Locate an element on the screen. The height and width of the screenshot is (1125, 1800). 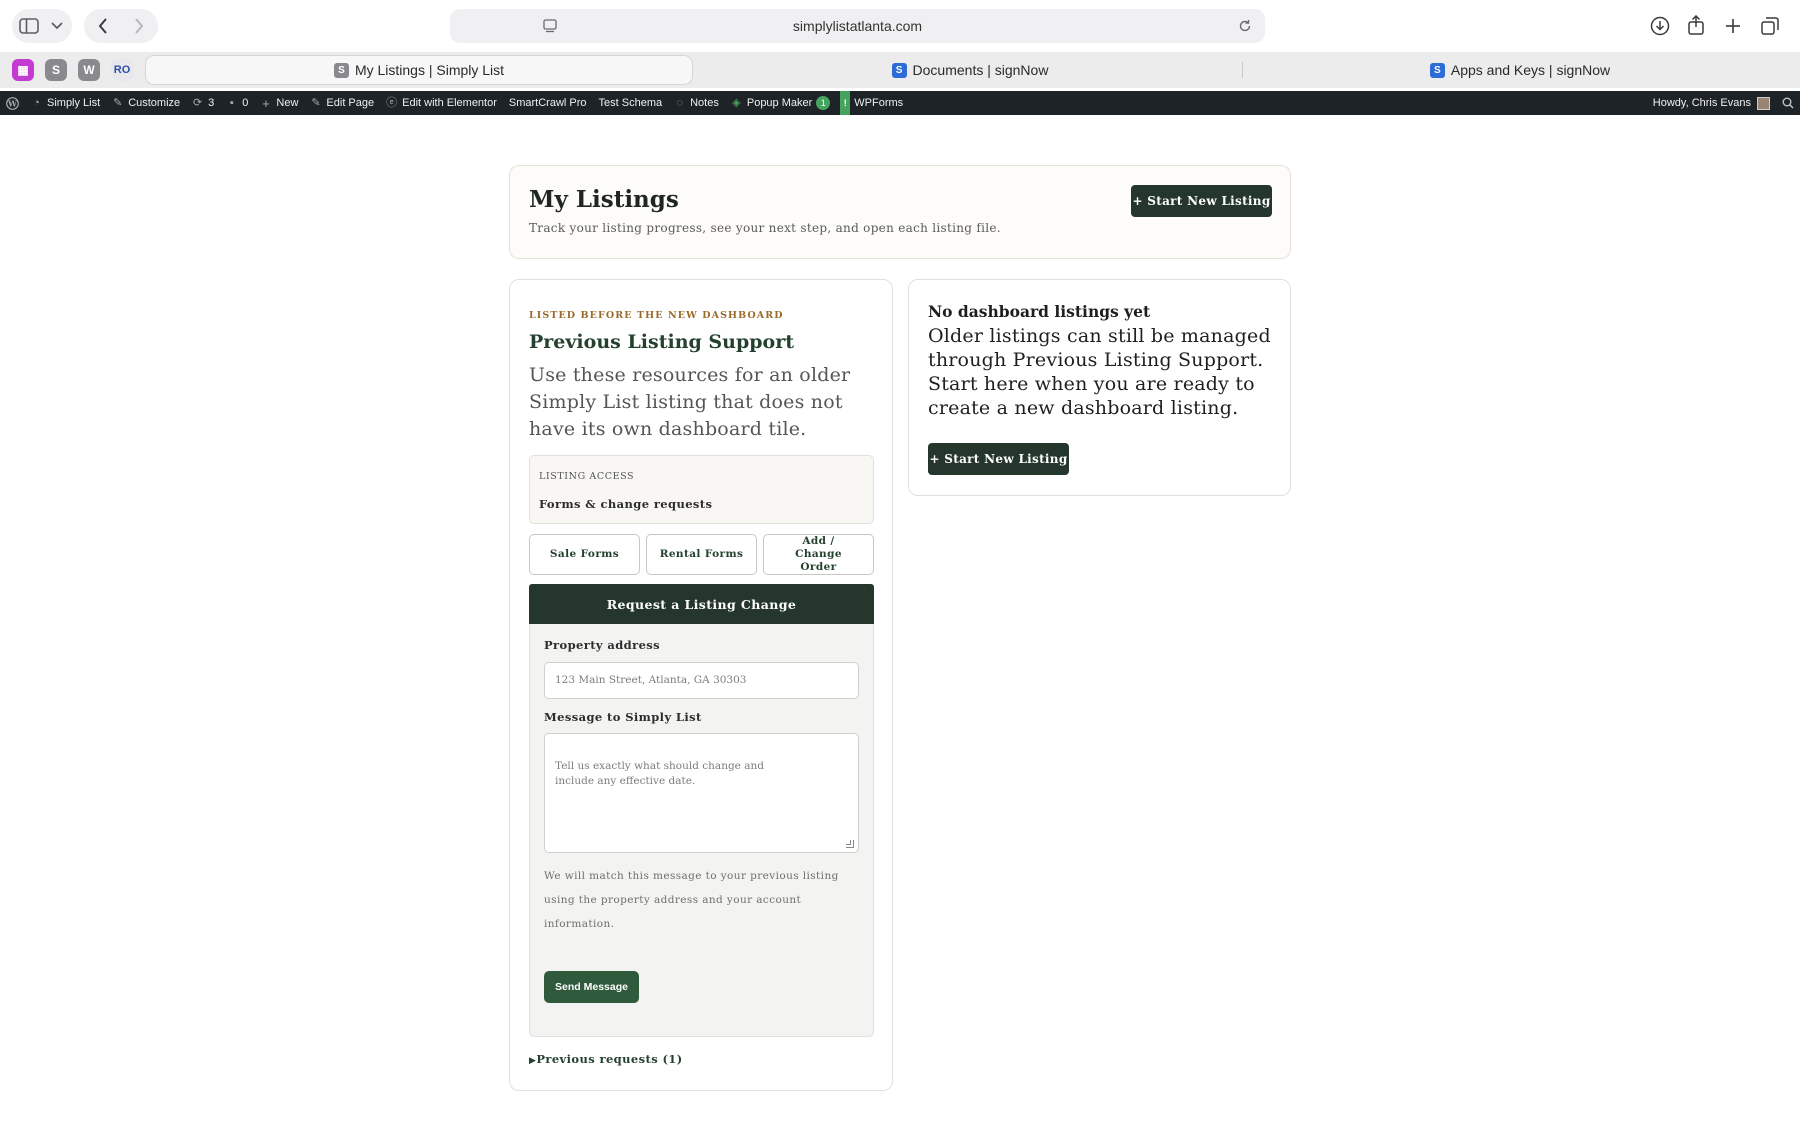
tab-overview-icon is located at coordinates (1770, 26).